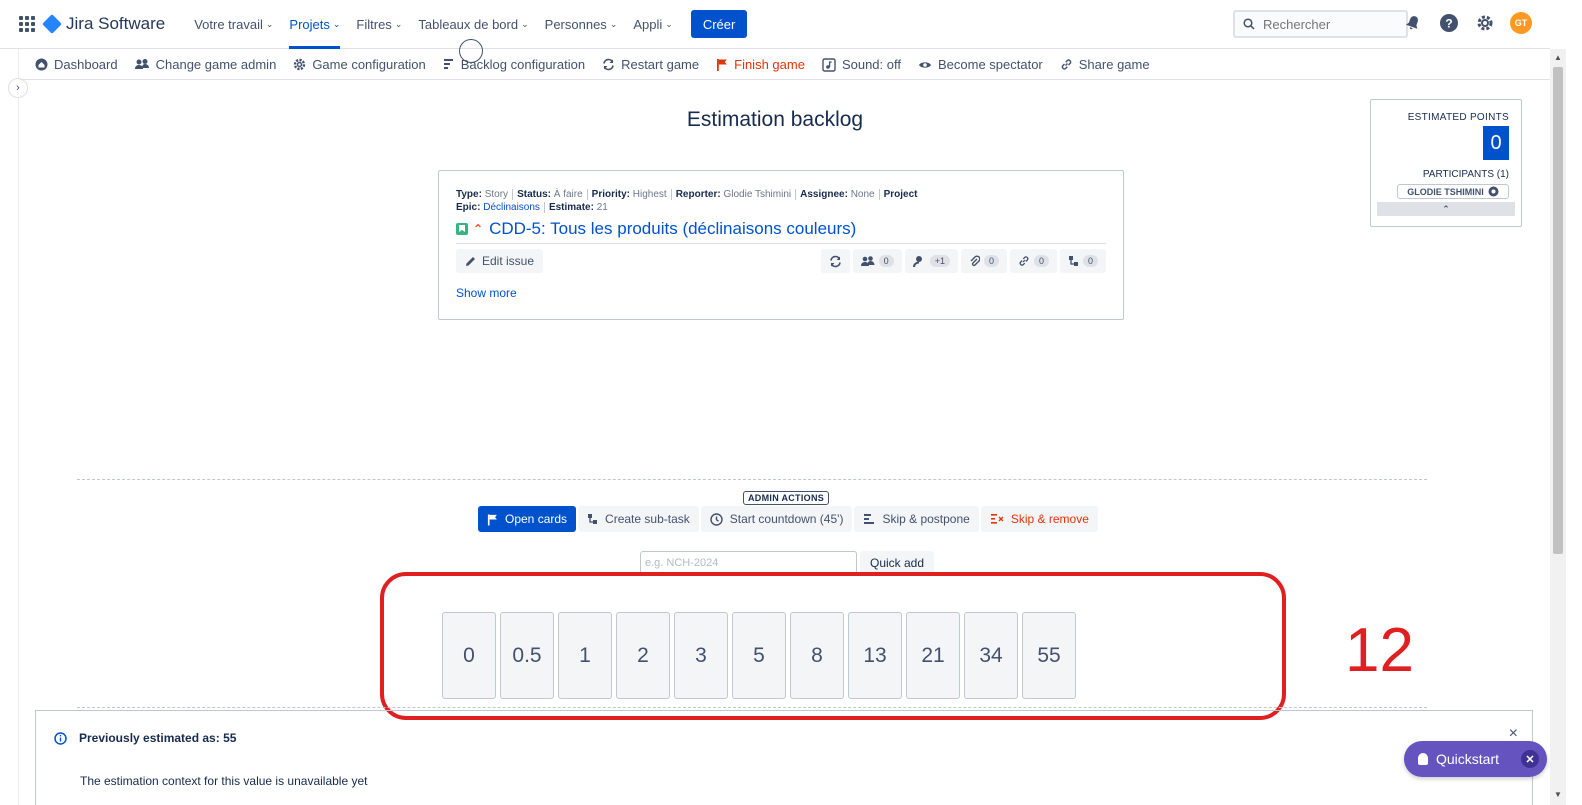  I want to click on voters-button: +1, so click(931, 261).